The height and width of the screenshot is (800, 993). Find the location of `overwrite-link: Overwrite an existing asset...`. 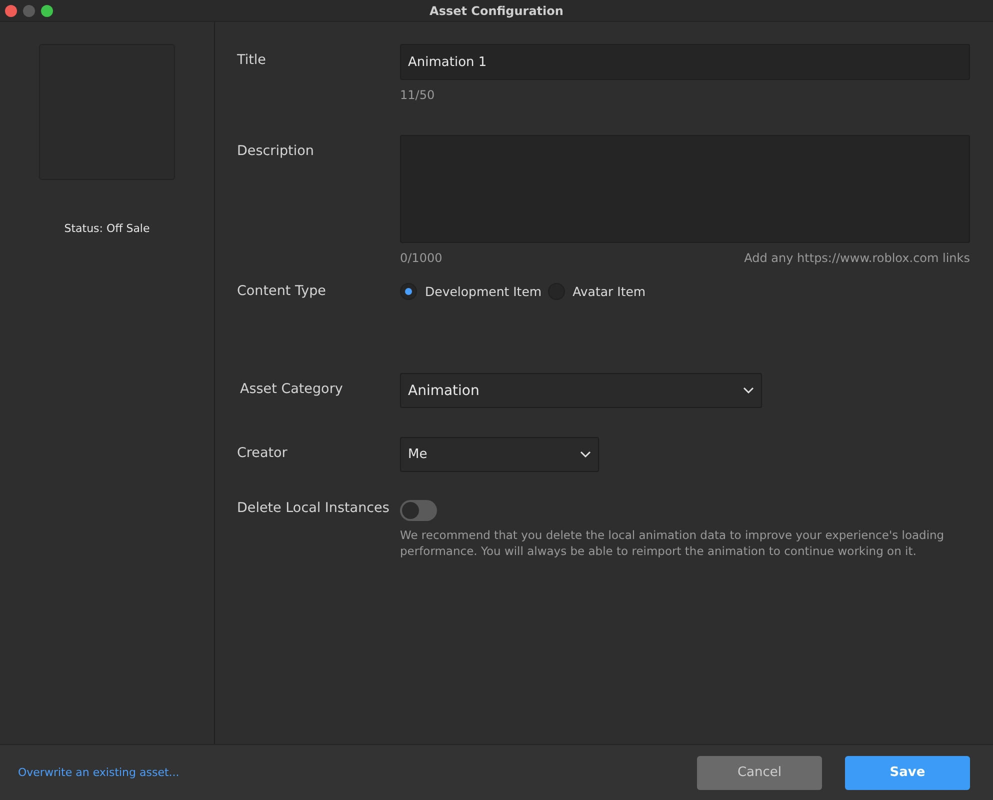

overwrite-link: Overwrite an existing asset... is located at coordinates (99, 772).